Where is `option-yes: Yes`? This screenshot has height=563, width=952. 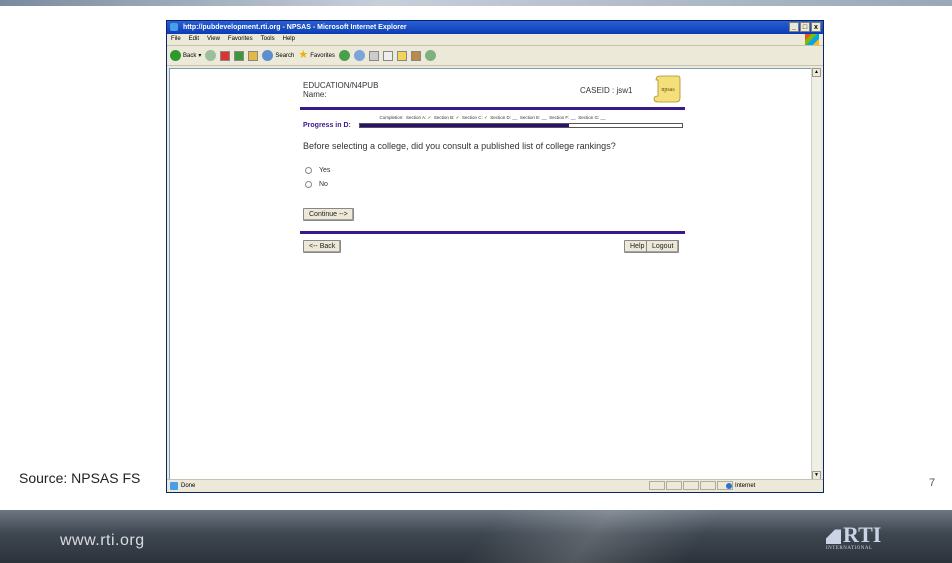
option-yes: Yes is located at coordinates (495, 170).